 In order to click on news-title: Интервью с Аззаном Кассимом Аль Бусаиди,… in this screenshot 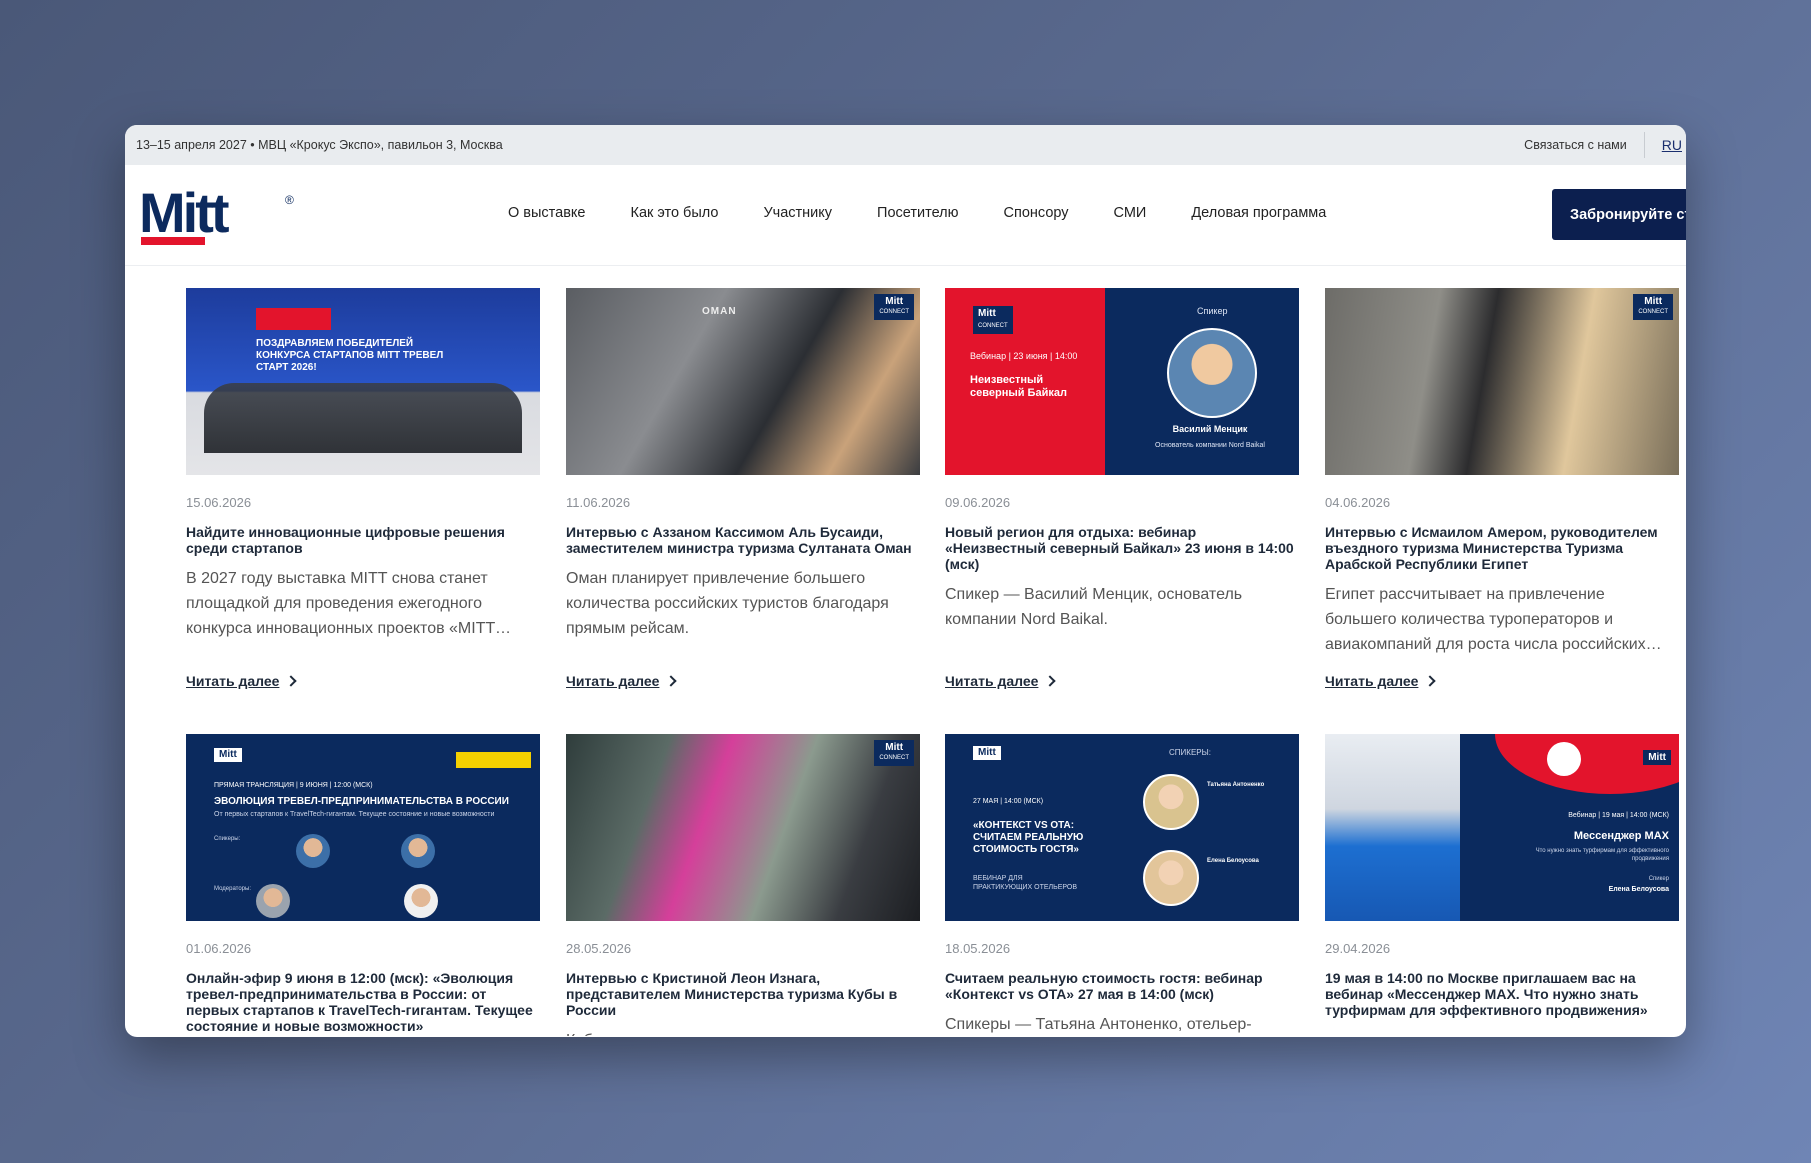, I will do `click(743, 540)`.